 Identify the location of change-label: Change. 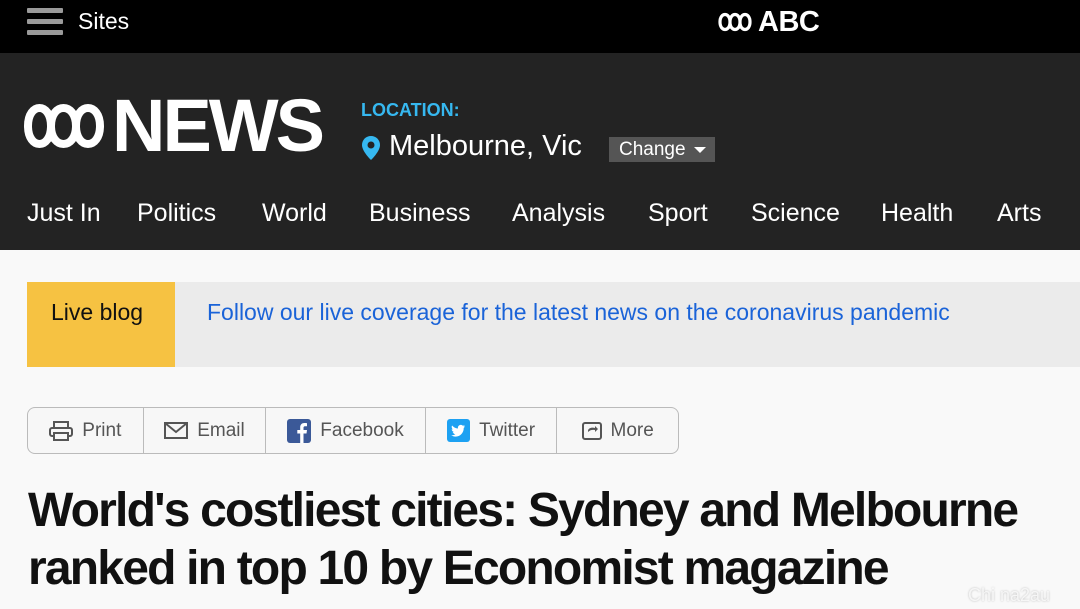
(652, 149).